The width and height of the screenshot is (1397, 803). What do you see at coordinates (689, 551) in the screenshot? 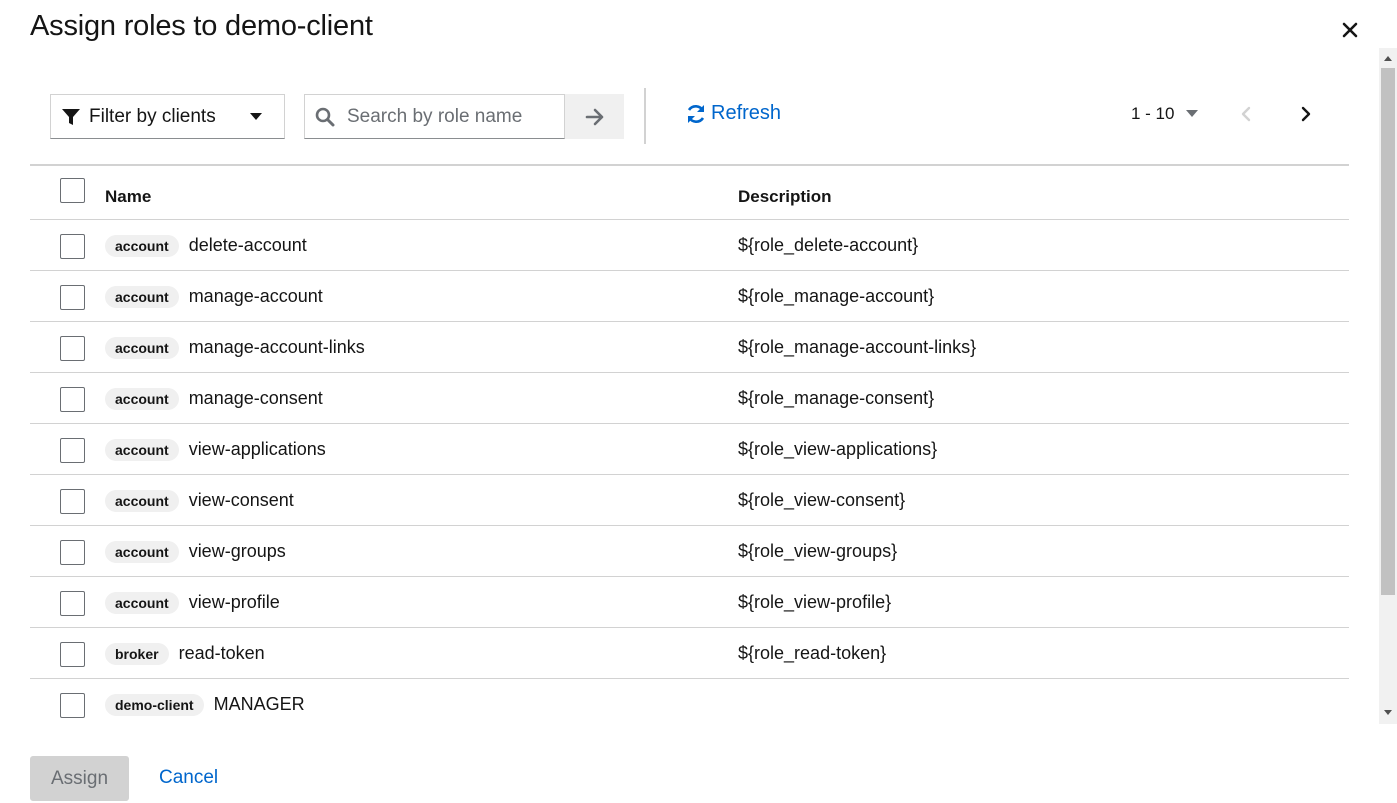
I see `table-row: account view-groups ${role_view-groups}` at bounding box center [689, 551].